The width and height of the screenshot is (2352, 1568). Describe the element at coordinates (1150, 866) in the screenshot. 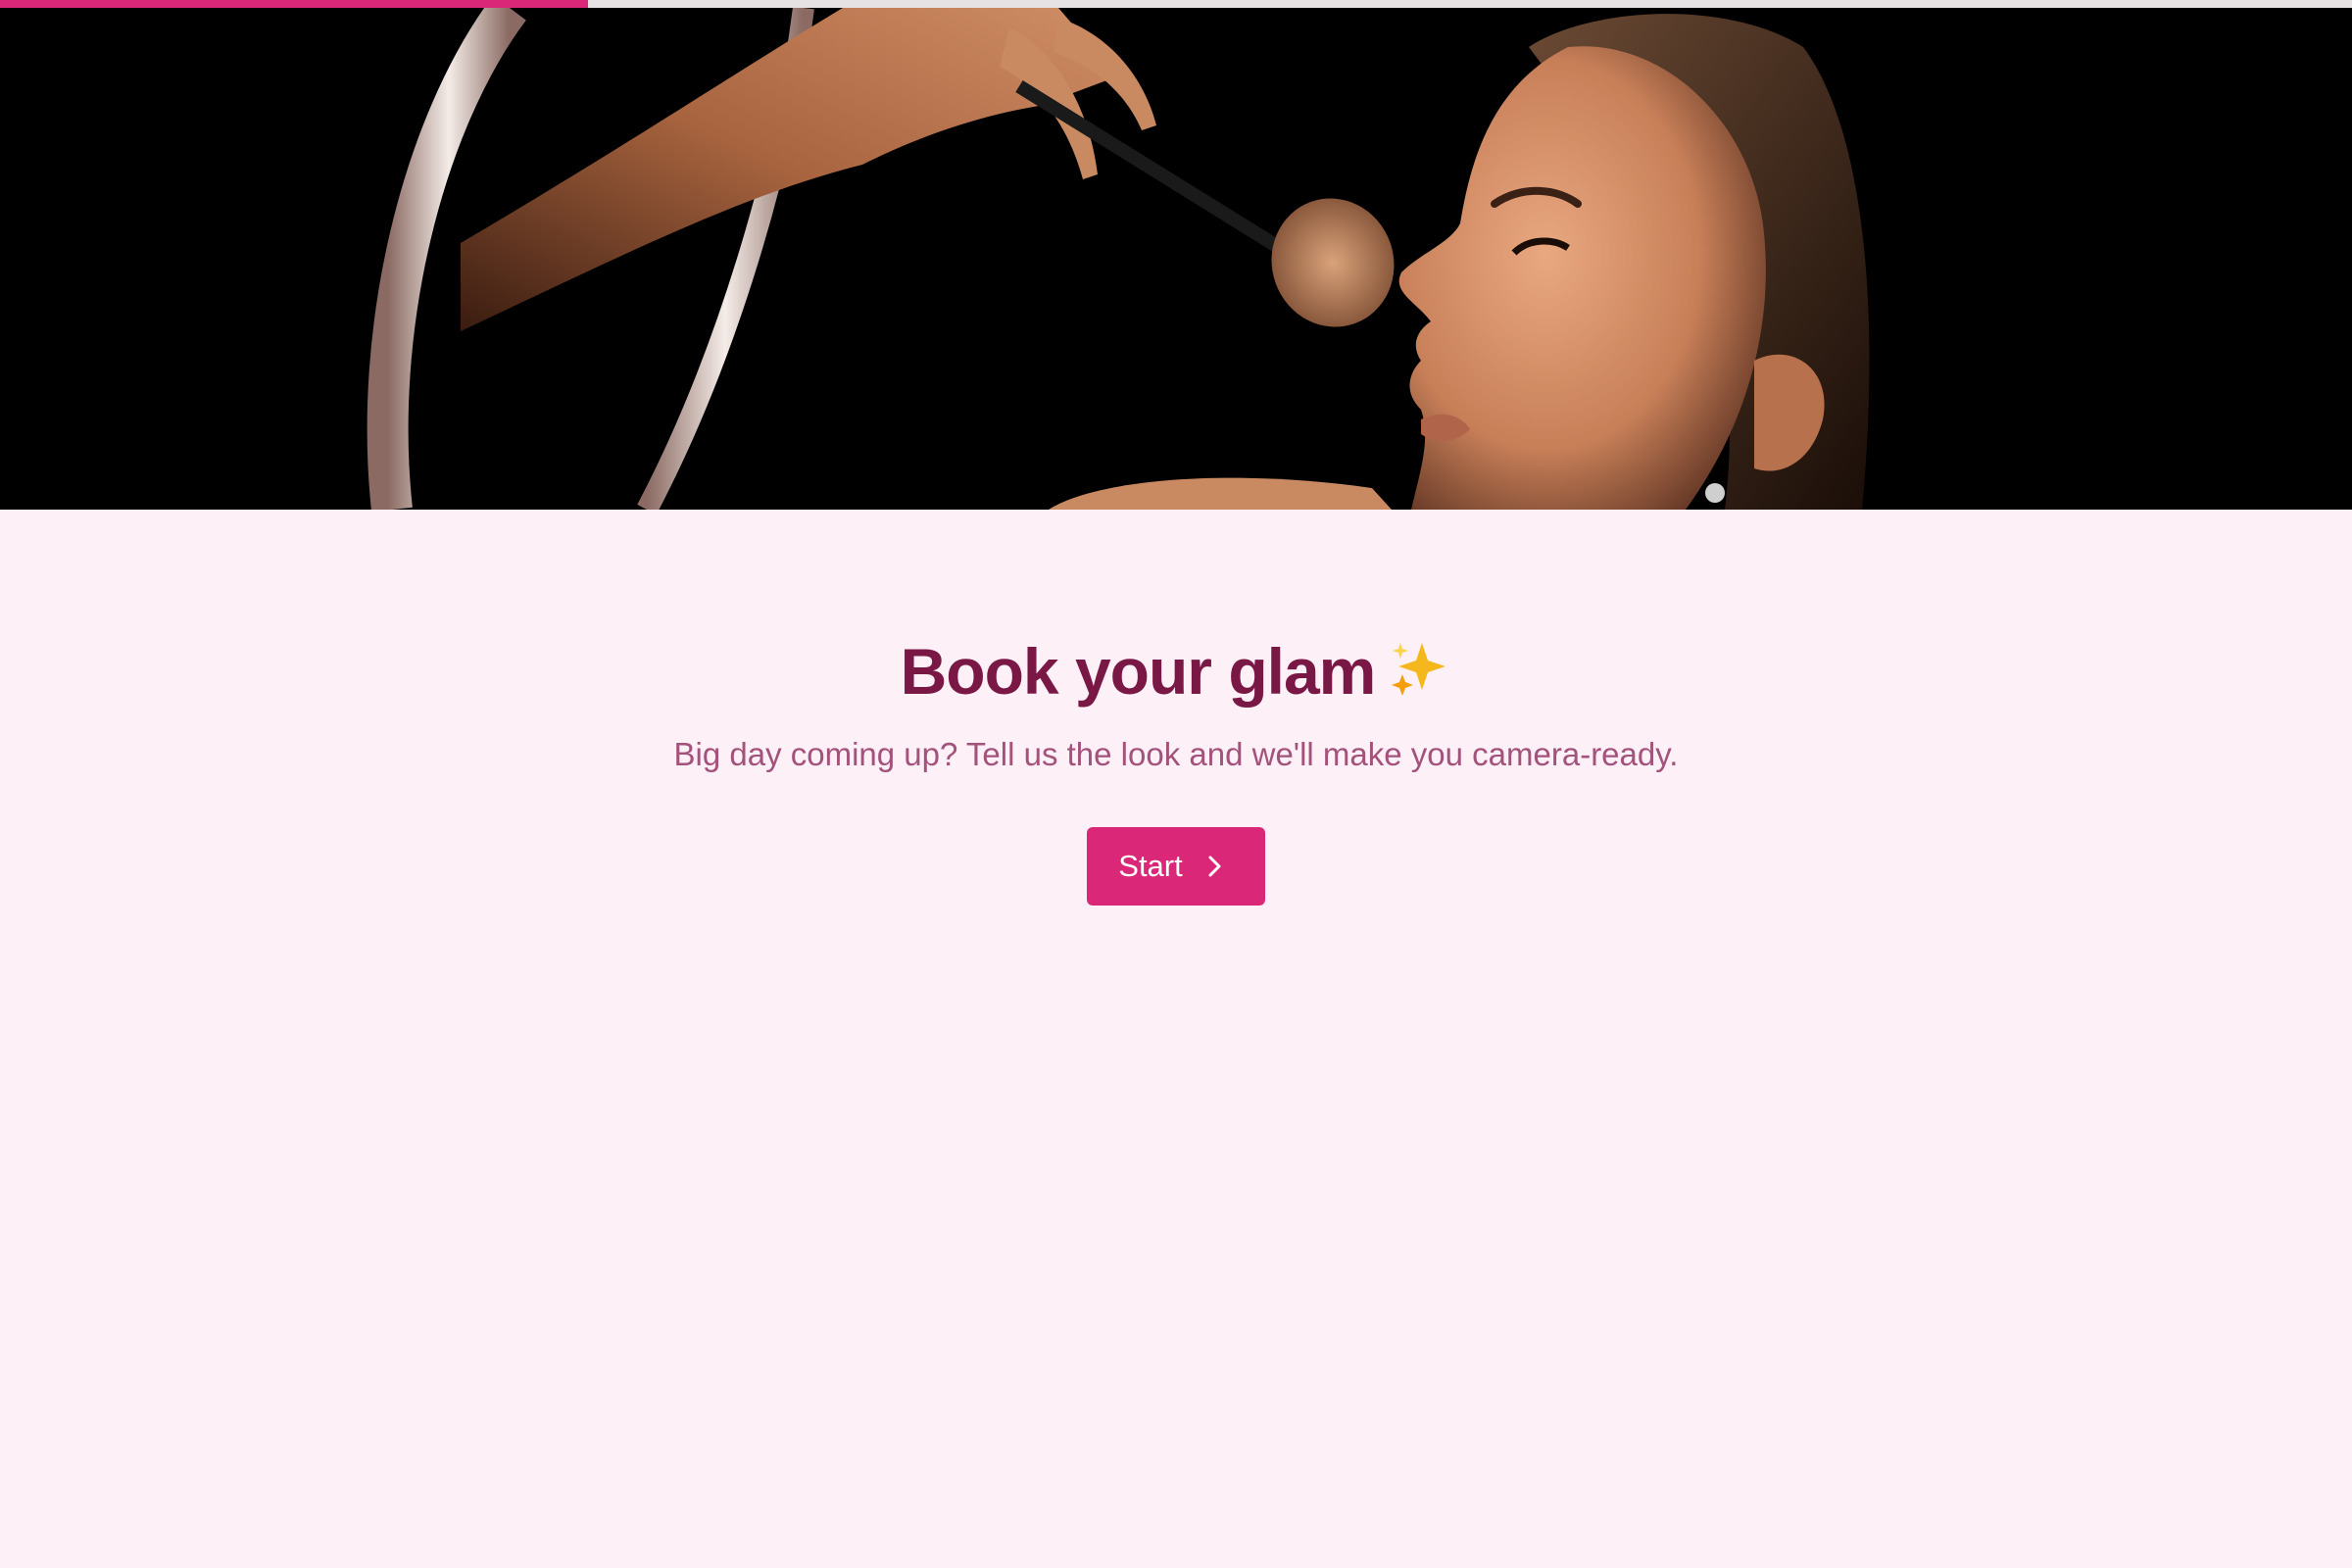

I see `start-button-label: Start` at that location.